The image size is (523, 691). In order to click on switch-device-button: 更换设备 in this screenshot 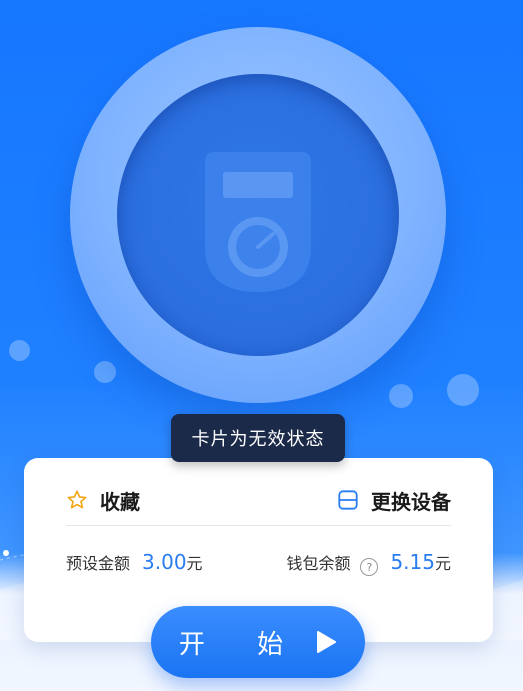, I will do `click(394, 500)`.